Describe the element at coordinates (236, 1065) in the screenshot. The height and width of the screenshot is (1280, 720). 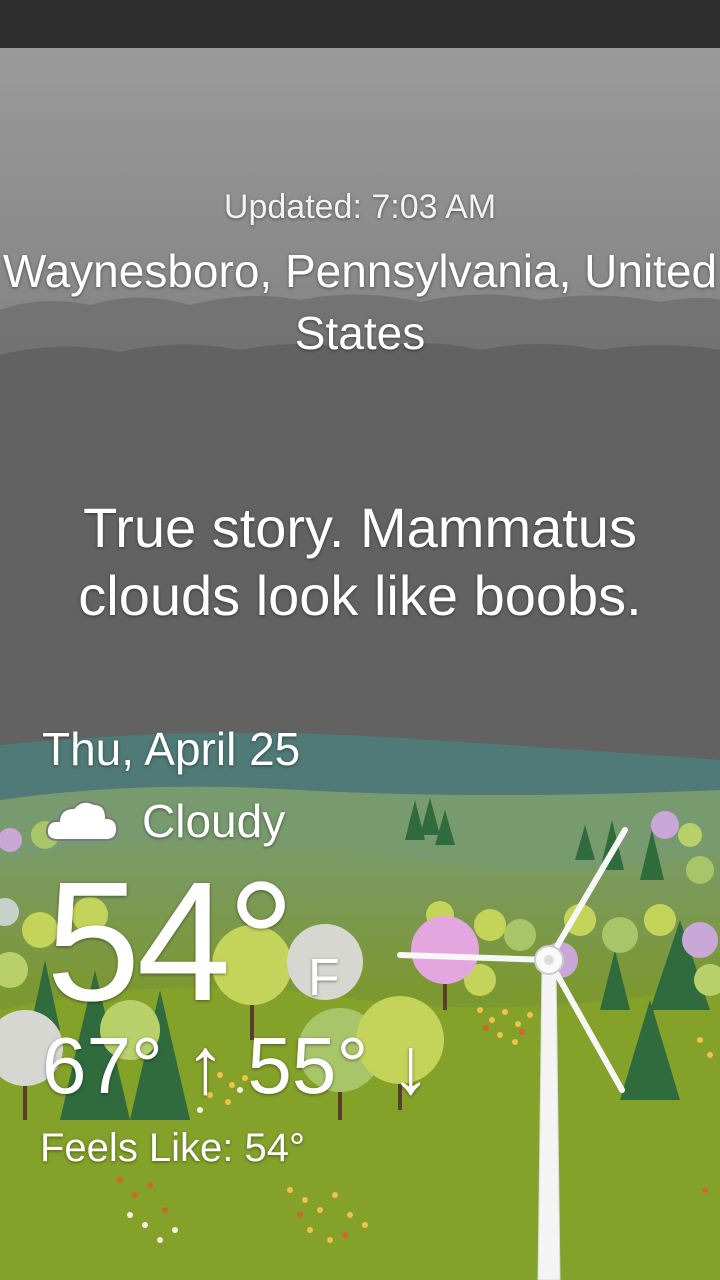
I see `high-low-temperature: 67° ↑ 55° ↓` at that location.